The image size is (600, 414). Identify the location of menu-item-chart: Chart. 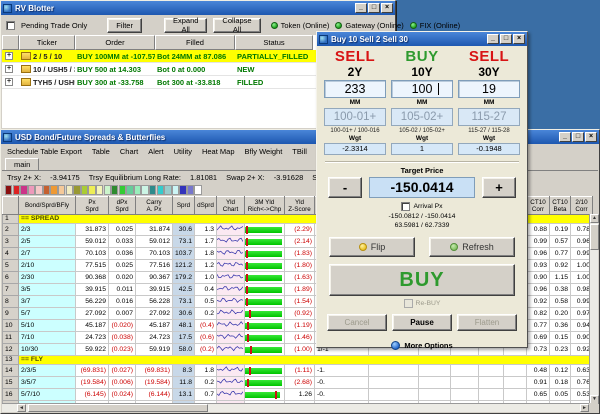
(129, 151).